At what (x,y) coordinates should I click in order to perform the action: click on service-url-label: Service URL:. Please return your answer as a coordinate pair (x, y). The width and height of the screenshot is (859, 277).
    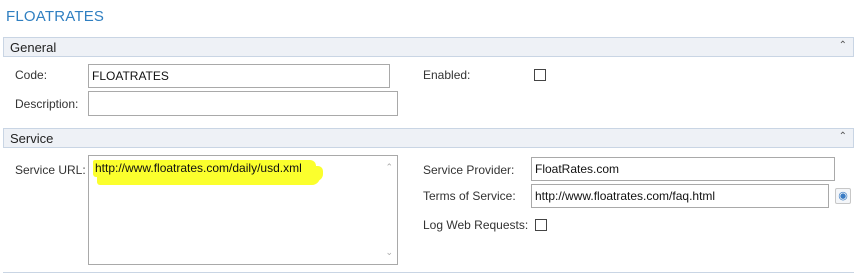
    Looking at the image, I should click on (50, 170).